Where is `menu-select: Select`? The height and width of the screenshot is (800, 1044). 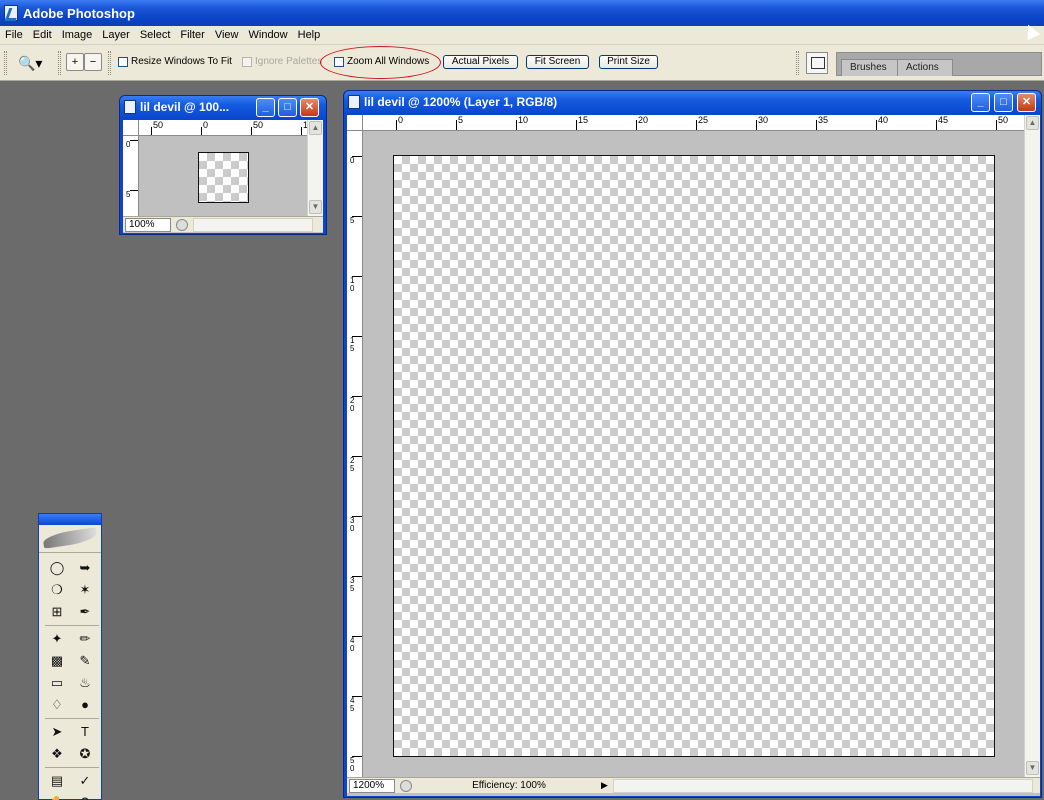 menu-select: Select is located at coordinates (155, 35).